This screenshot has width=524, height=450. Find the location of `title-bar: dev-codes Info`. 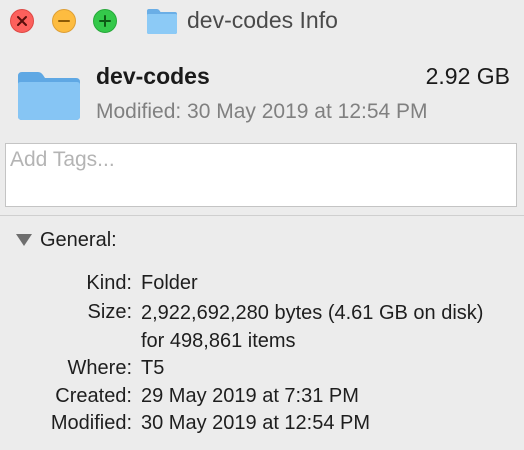

title-bar: dev-codes Info is located at coordinates (262, 21).